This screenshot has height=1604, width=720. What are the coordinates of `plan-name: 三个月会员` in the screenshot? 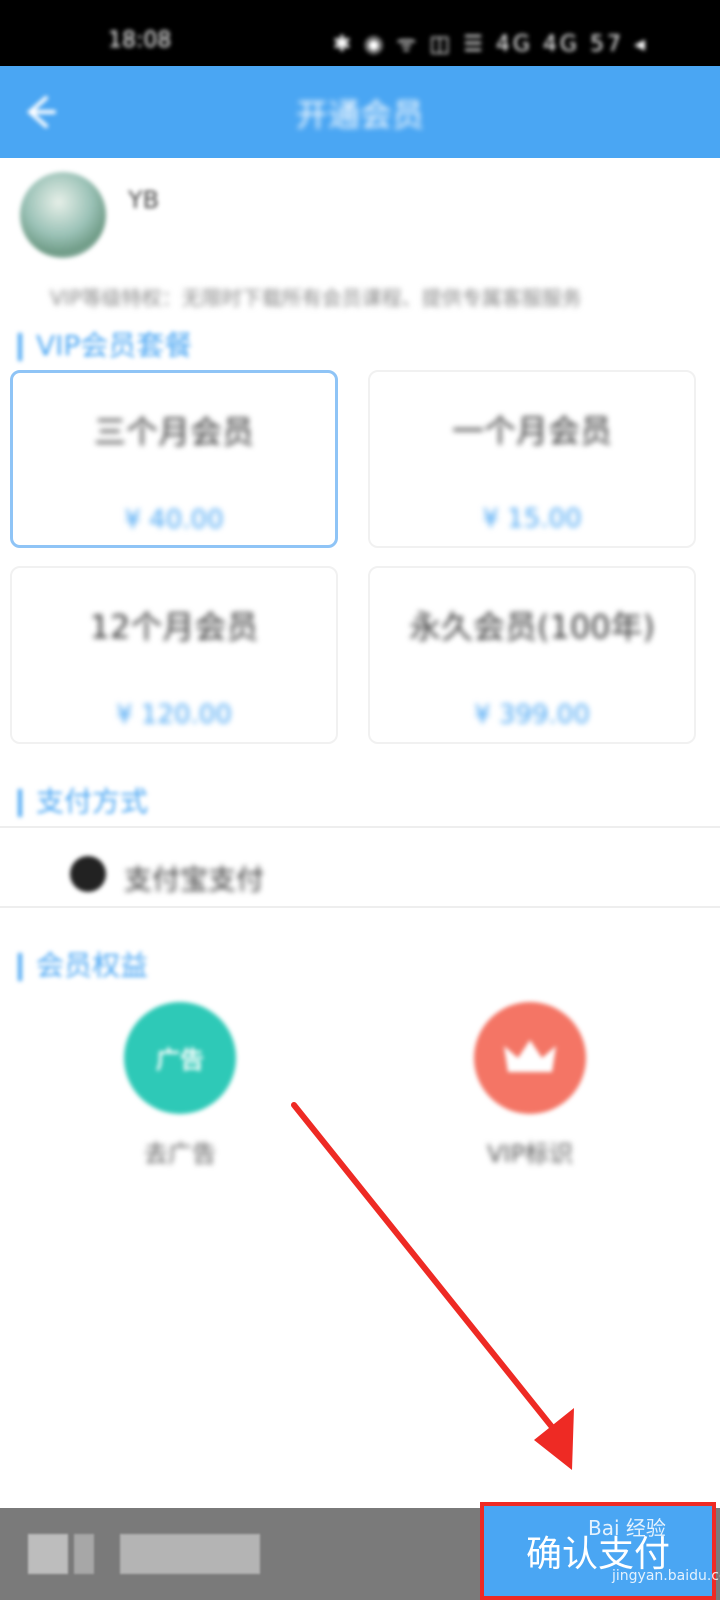 It's located at (173, 432).